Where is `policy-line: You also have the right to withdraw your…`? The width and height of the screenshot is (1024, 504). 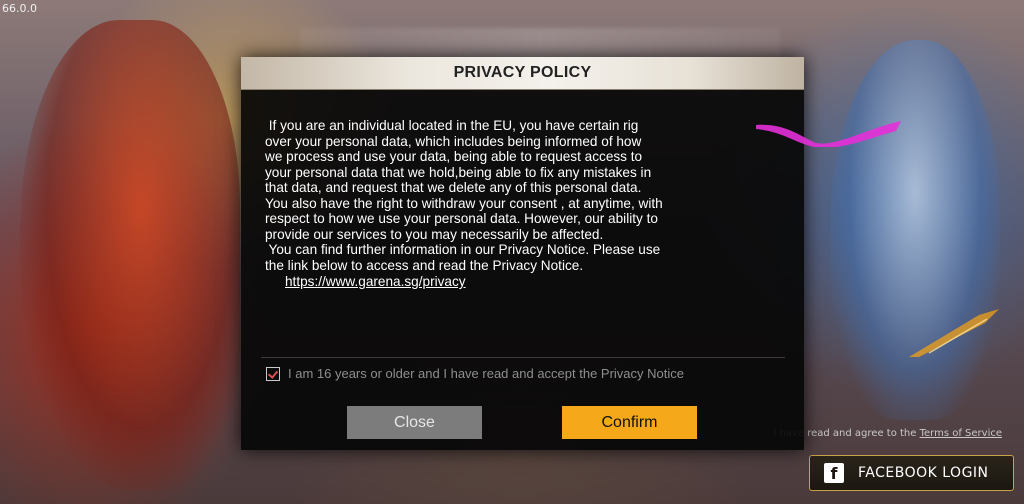 policy-line: You also have the right to withdraw your… is located at coordinates (464, 203).